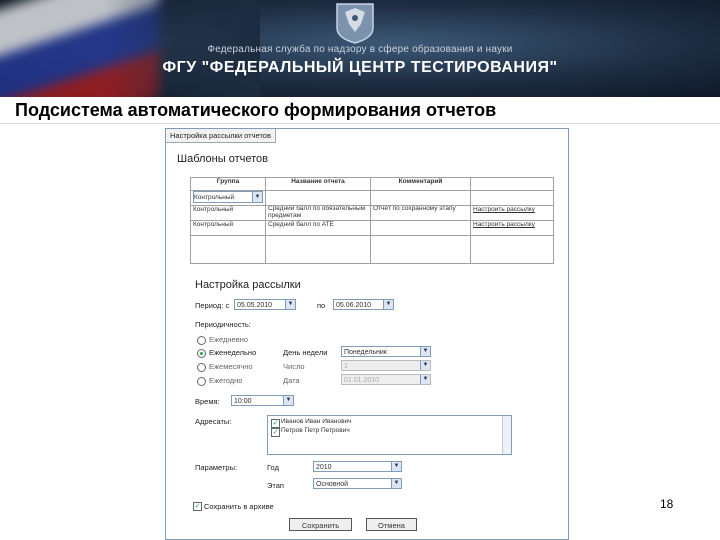 The image size is (720, 540). I want to click on report-name-cell: Средний балл по обязательным предметам, so click(318, 213).